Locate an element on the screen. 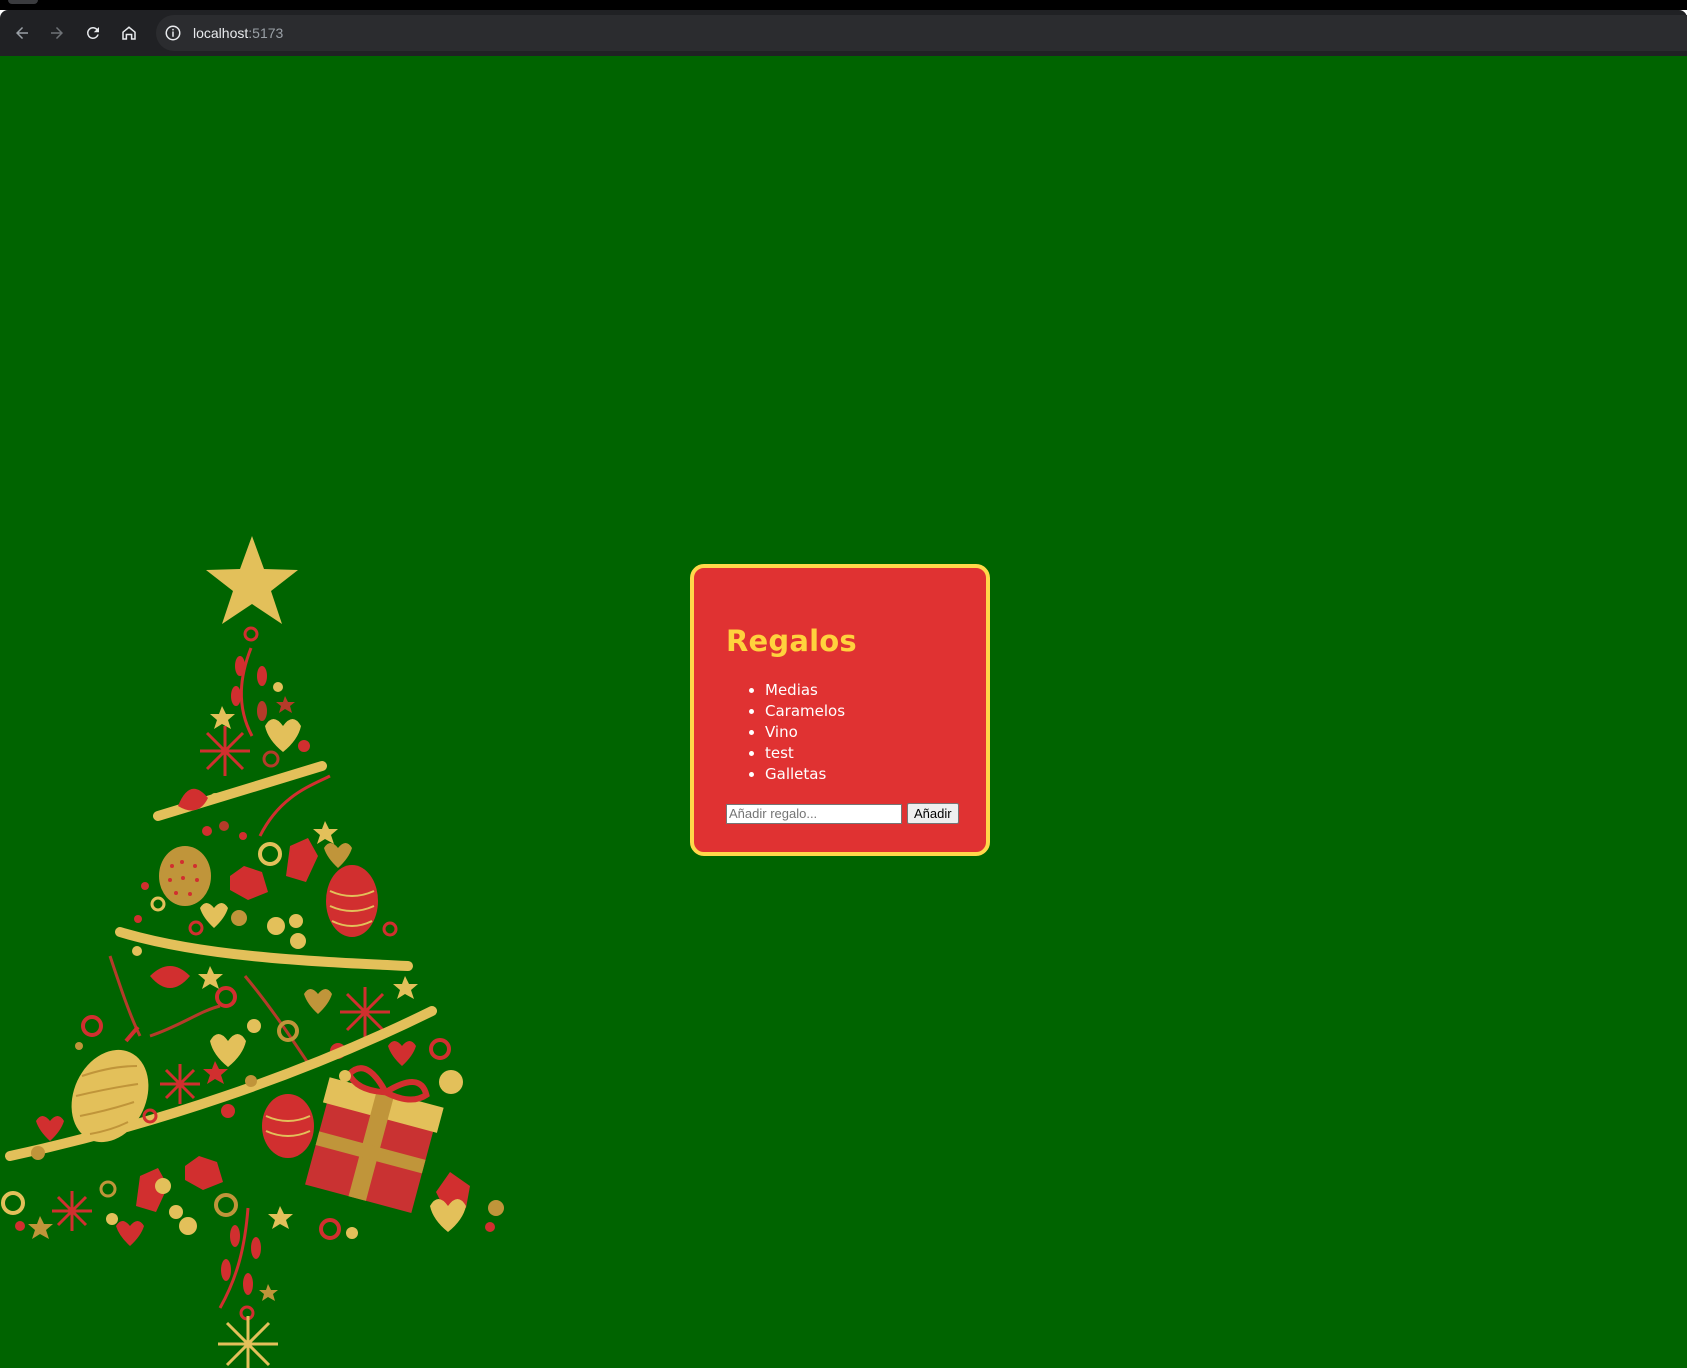 Image resolution: width=1687 pixels, height=1368 pixels. add-gift-button: Añadir is located at coordinates (933, 813).